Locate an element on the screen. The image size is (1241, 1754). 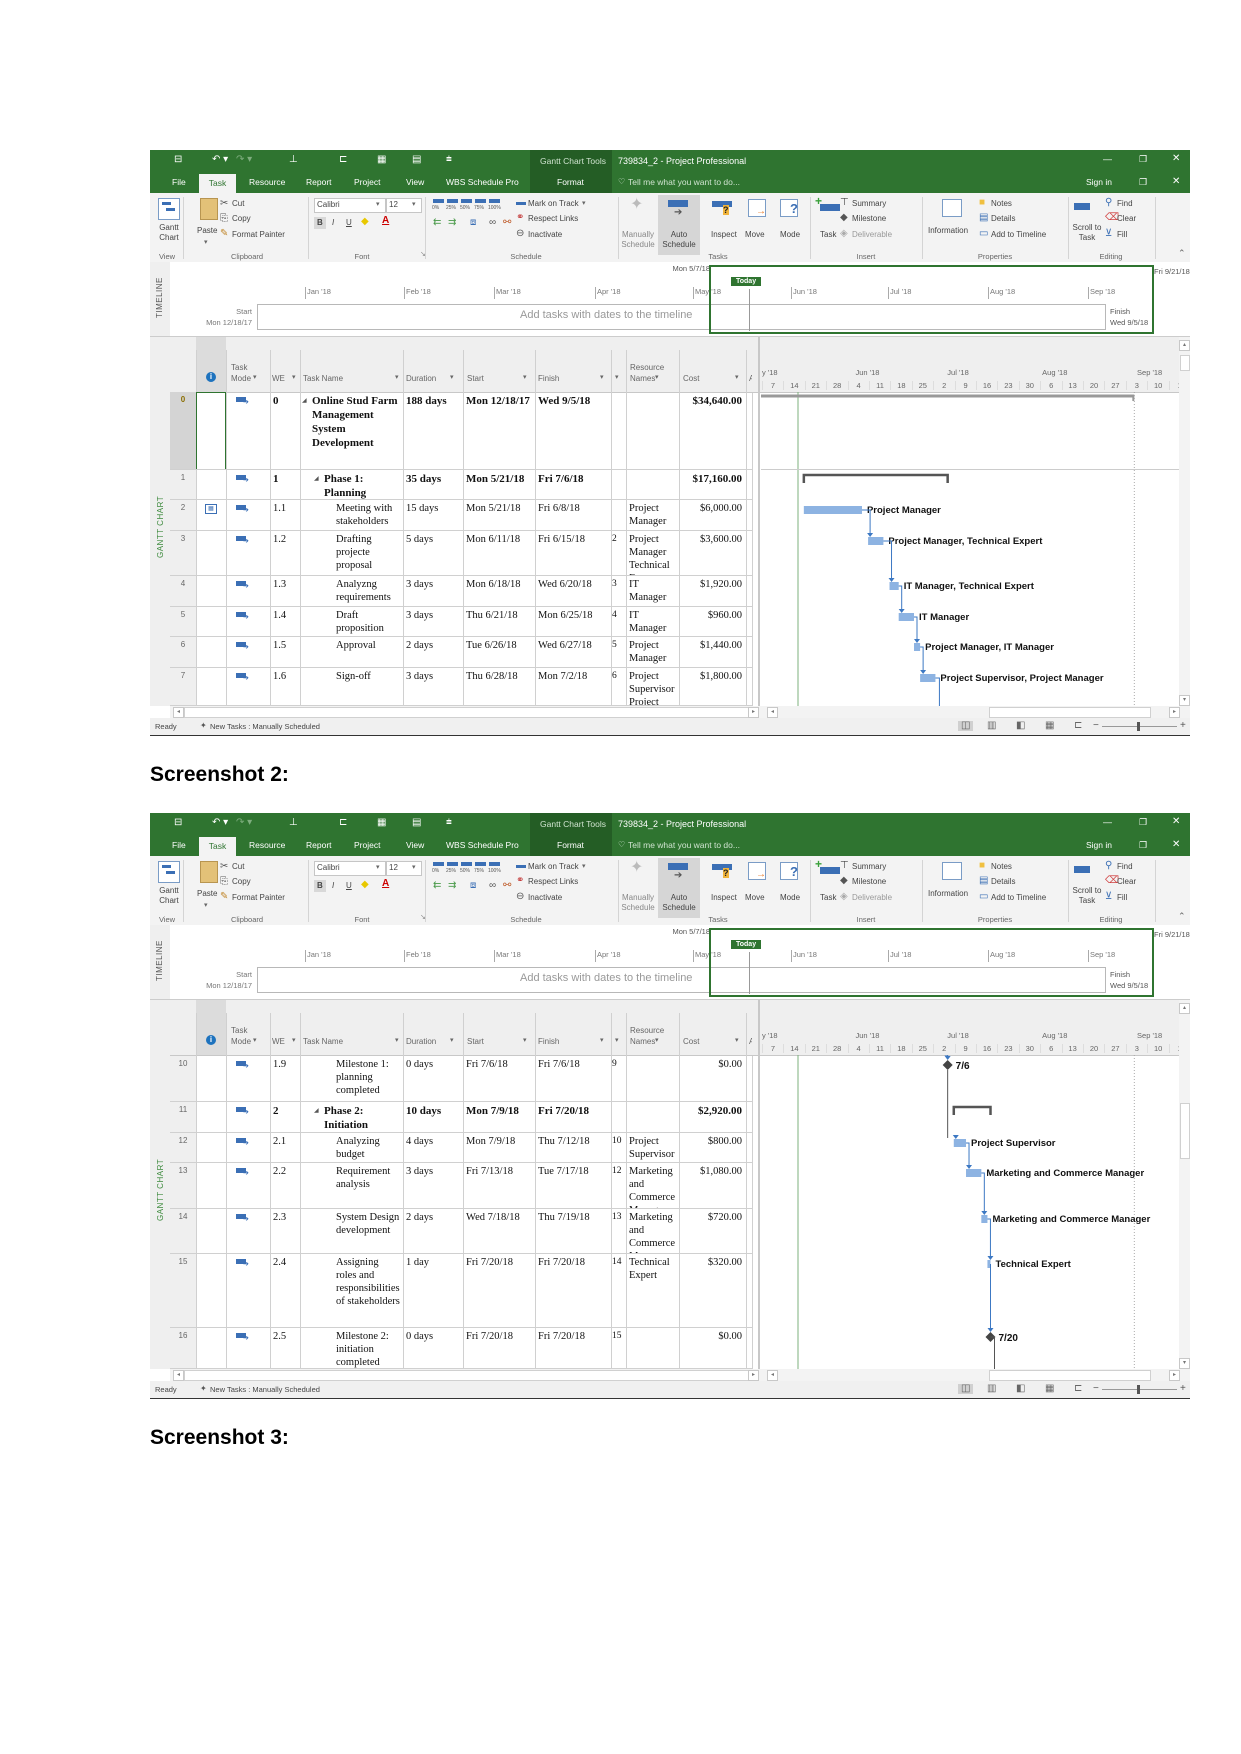
task-bar-resource-label: IT Manager, Technical Expert is located at coordinates (969, 586).